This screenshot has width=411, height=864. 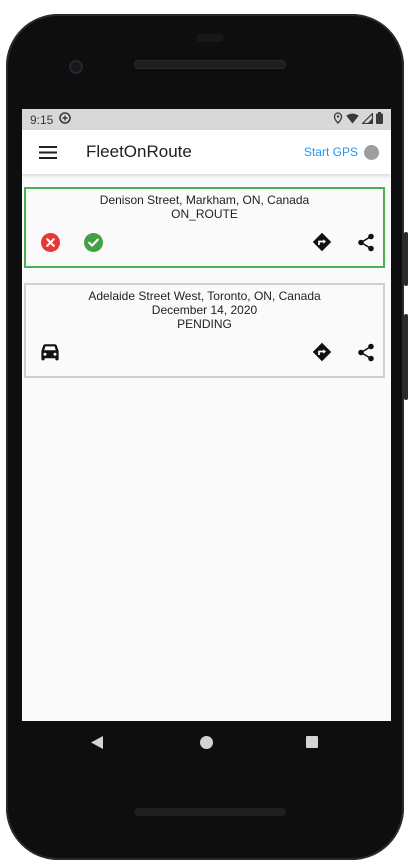 I want to click on start-gps-toggle: Start GPS, so click(x=341, y=152).